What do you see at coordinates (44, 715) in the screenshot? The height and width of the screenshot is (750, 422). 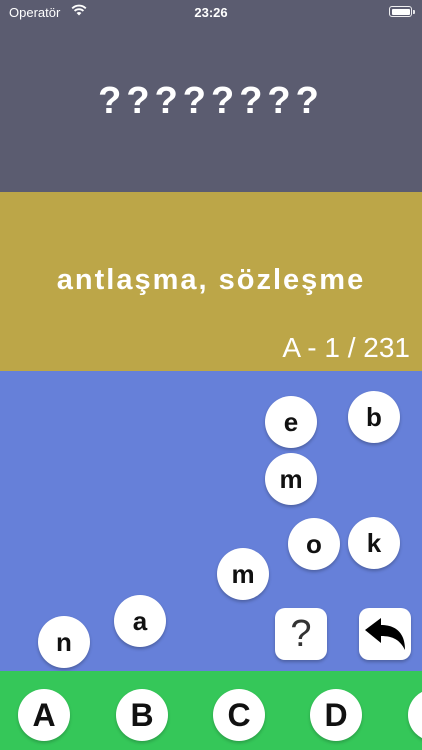 I see `letter-tab-a: A` at bounding box center [44, 715].